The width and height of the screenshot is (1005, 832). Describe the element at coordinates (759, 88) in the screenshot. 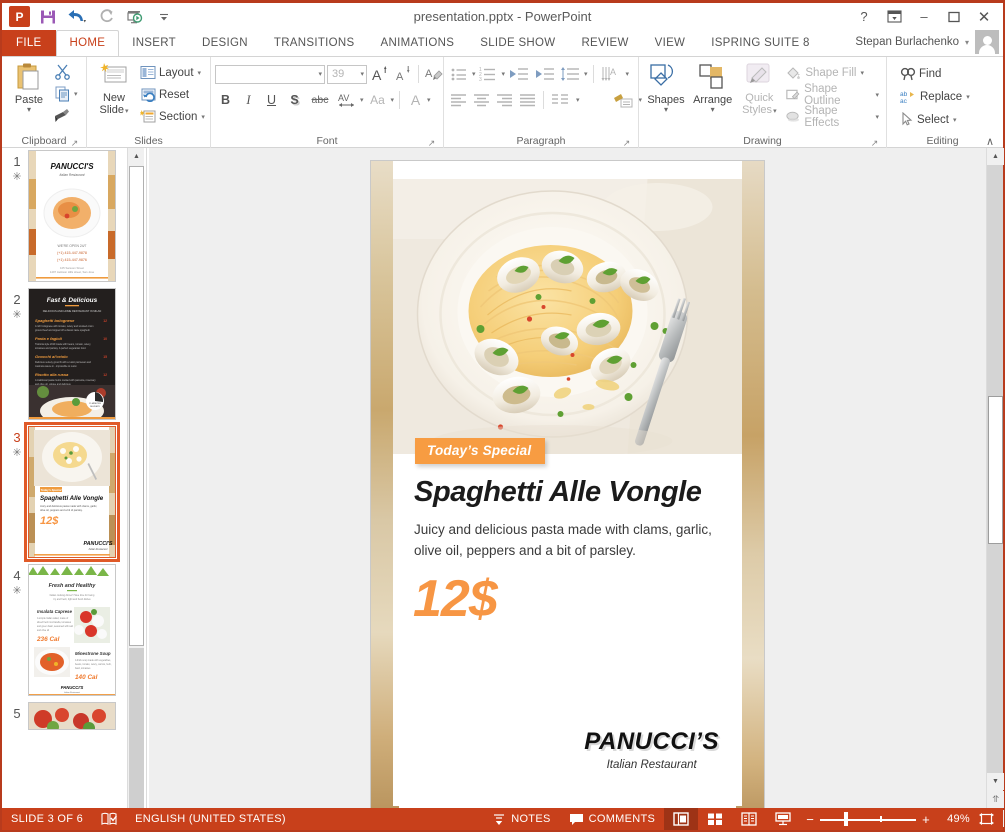

I see `quick-styles-button: Quick Styles▾` at that location.